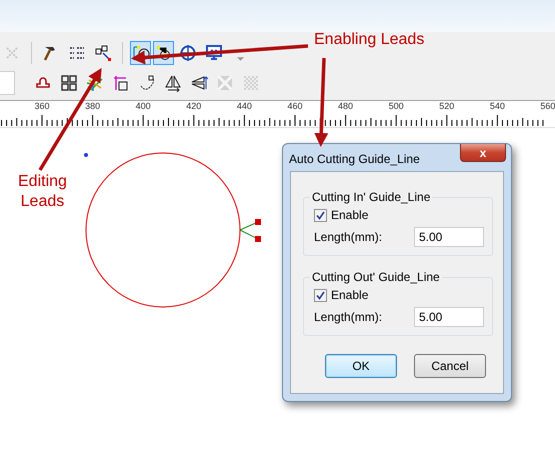 Image resolution: width=555 pixels, height=450 pixels. I want to click on group-title: Cutting Out' Guide_Line, so click(376, 277).